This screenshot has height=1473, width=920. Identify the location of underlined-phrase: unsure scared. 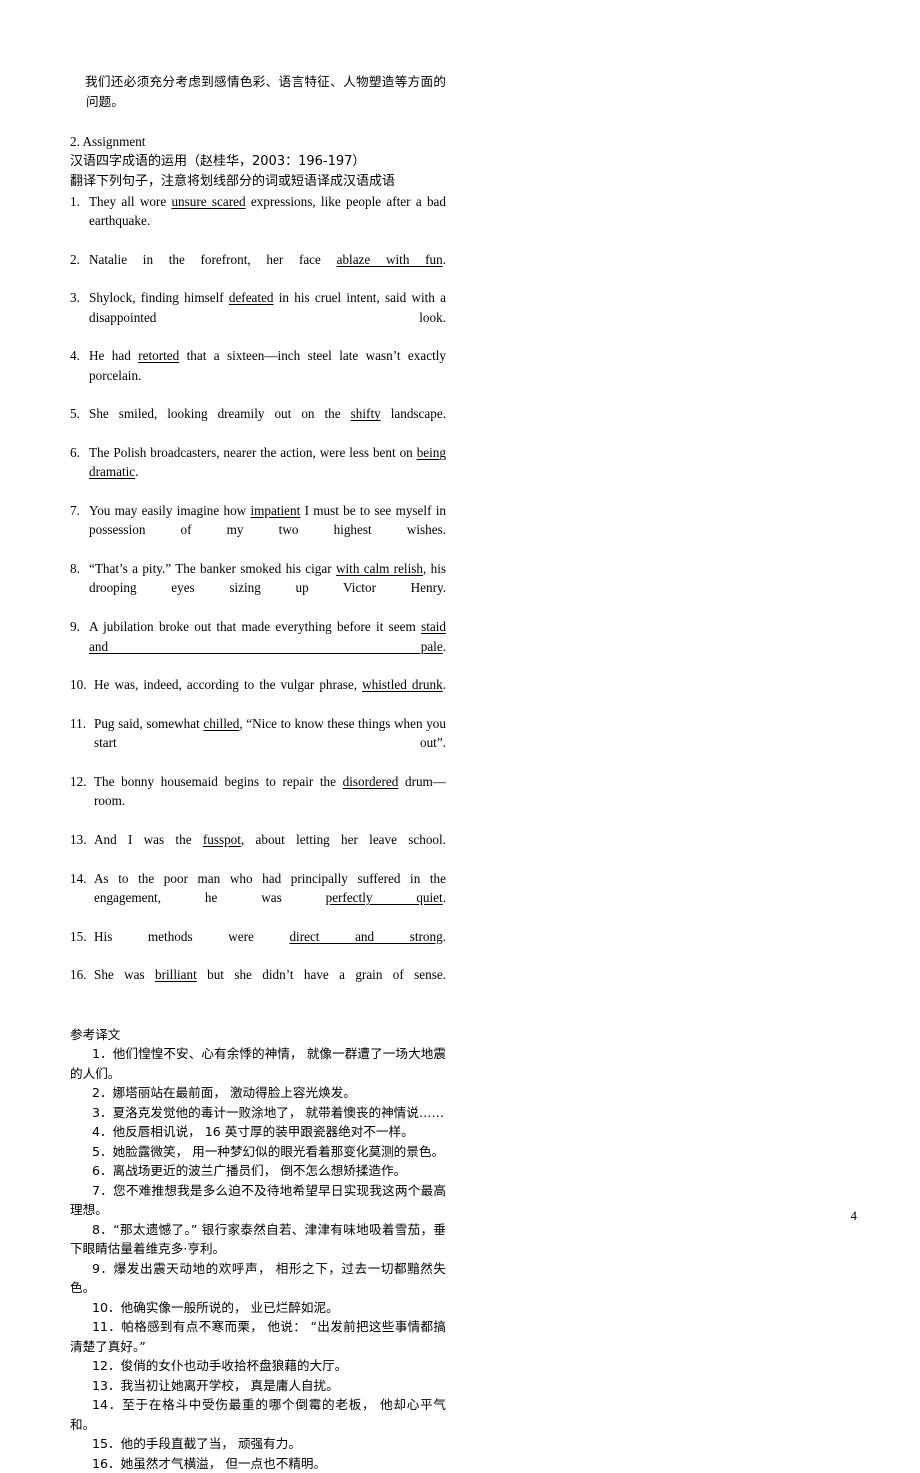
(208, 201).